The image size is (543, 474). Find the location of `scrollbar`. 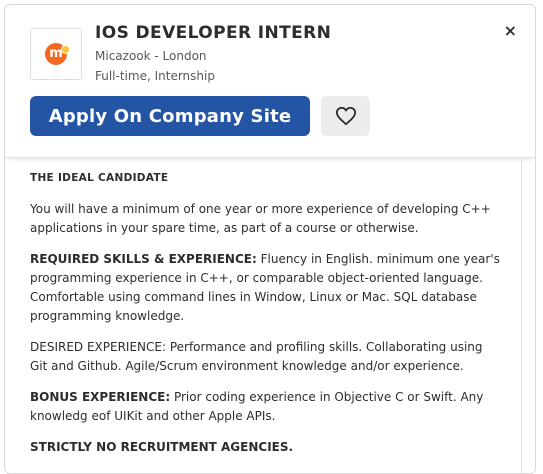

scrollbar is located at coordinates (521, 315).